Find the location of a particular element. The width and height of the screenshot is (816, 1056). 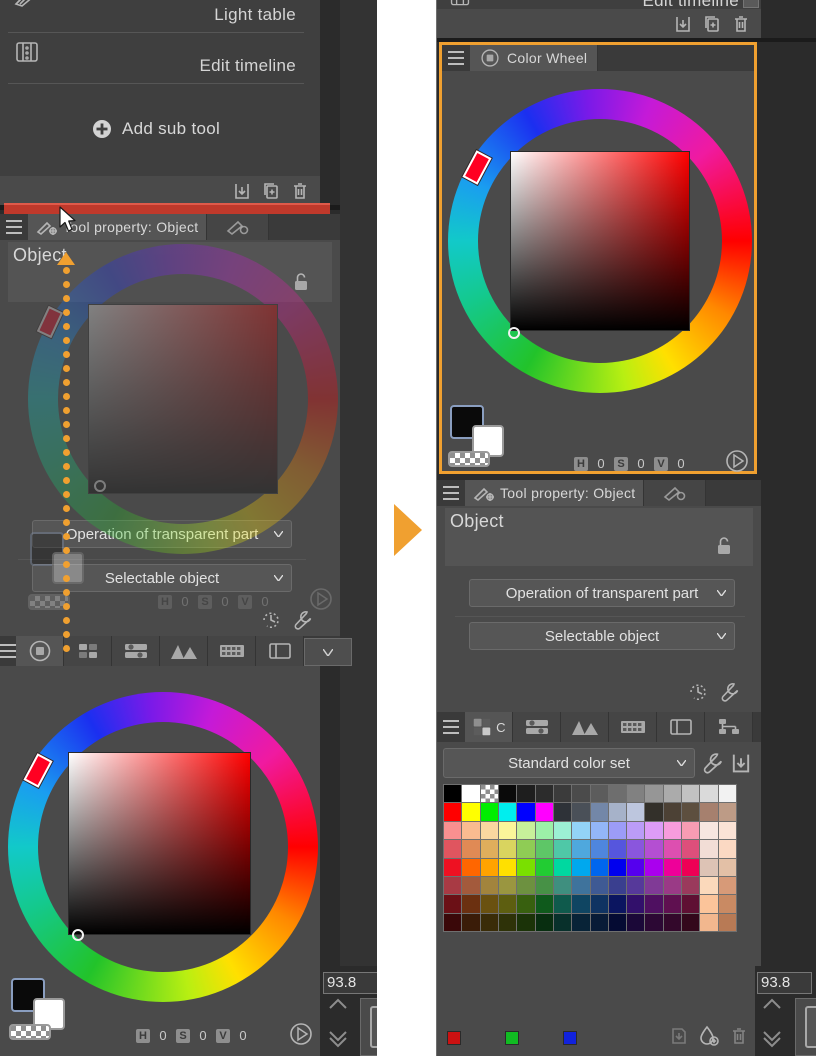

tab-tool-property: Tool property: Object is located at coordinates (118, 227).